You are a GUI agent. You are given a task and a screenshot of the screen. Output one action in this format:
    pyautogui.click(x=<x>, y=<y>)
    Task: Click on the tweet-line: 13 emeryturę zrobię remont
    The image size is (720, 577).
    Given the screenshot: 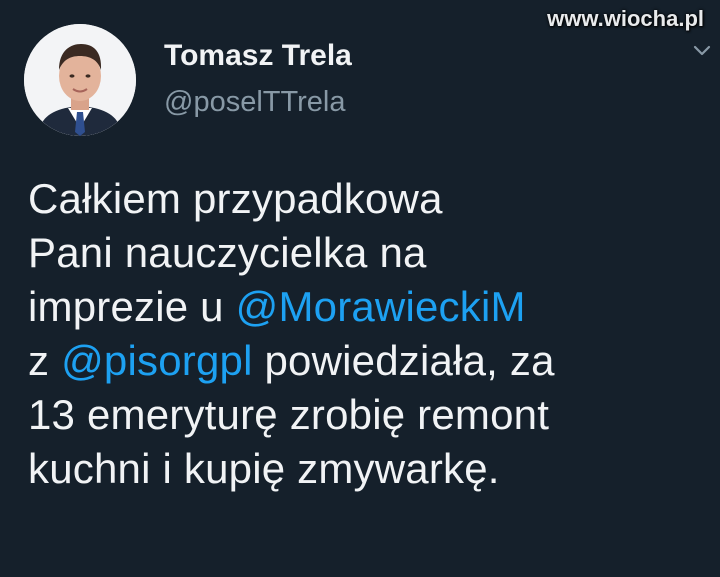 What is the action you would take?
    pyautogui.click(x=289, y=414)
    